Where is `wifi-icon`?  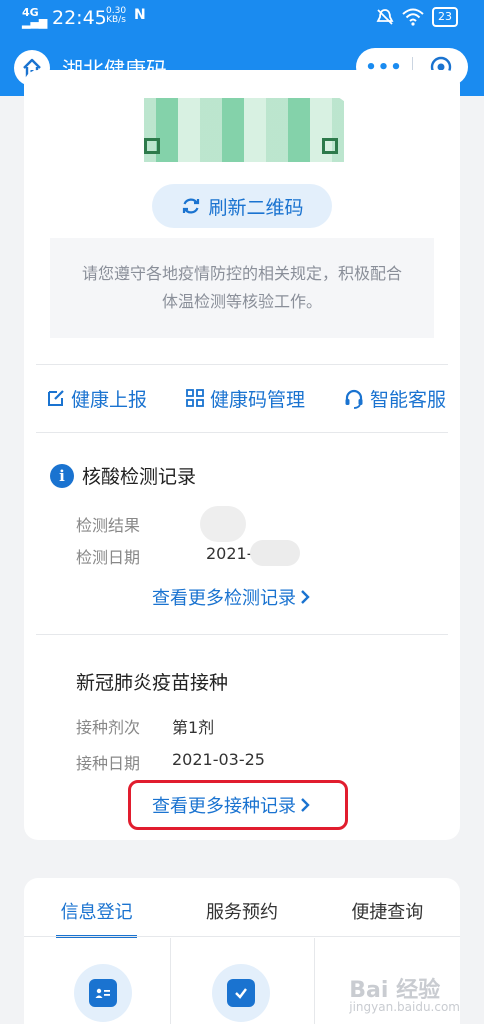 wifi-icon is located at coordinates (413, 17).